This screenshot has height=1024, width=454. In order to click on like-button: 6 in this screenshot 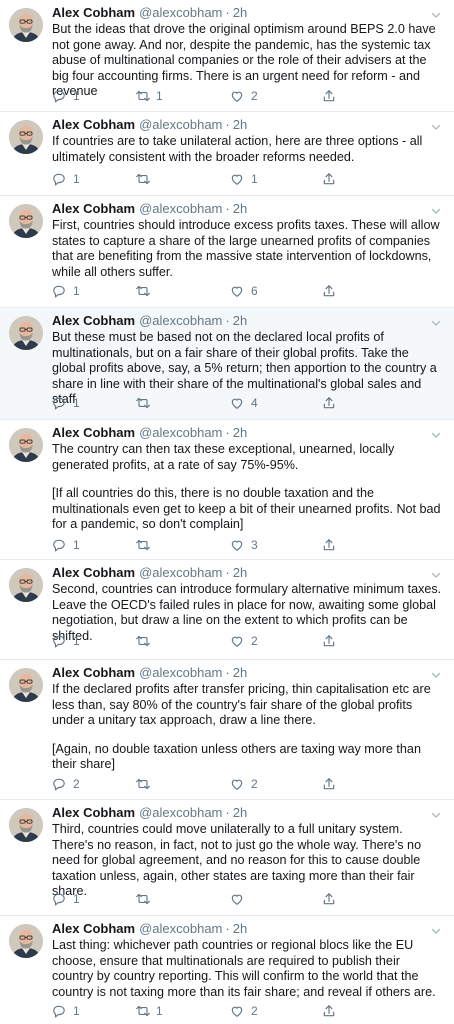, I will do `click(244, 291)`.